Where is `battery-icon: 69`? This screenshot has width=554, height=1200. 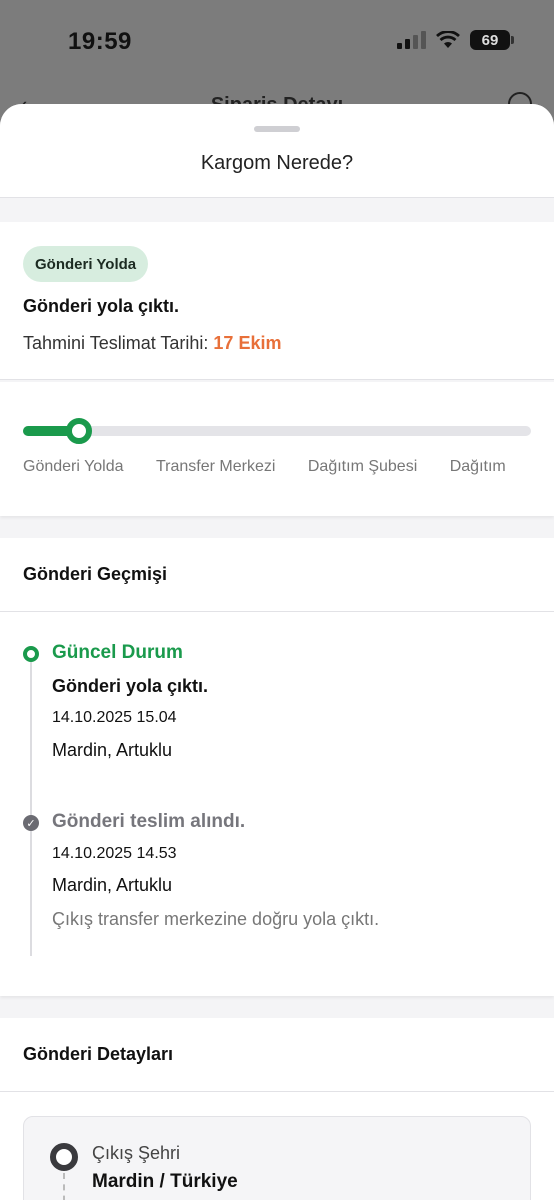
battery-icon: 69 is located at coordinates (492, 40).